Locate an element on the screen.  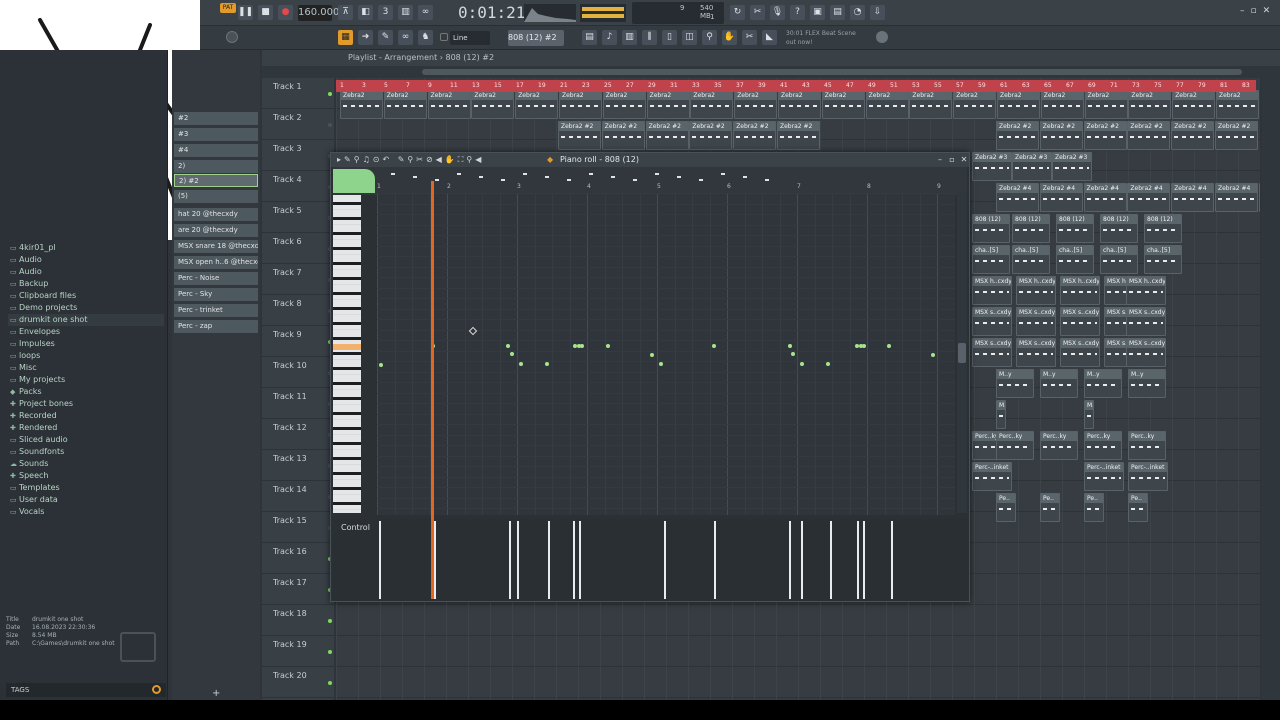
pause-button: ❚❚ is located at coordinates (245, 12).